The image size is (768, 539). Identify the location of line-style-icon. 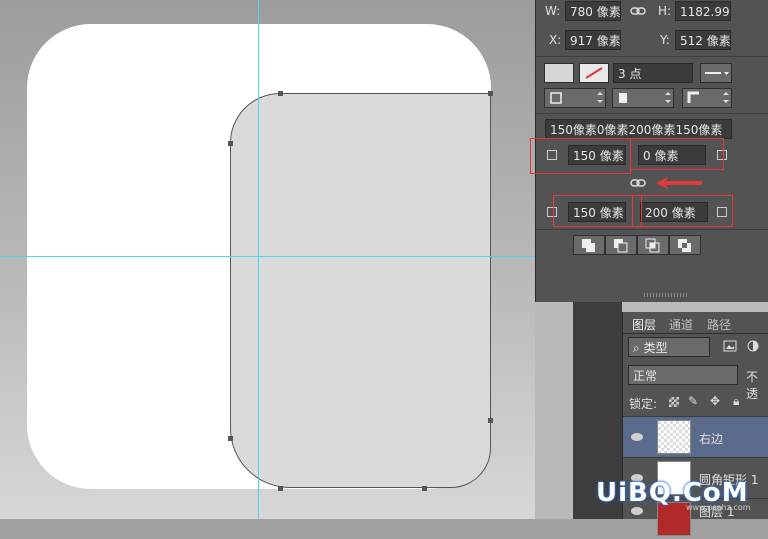
(717, 73).